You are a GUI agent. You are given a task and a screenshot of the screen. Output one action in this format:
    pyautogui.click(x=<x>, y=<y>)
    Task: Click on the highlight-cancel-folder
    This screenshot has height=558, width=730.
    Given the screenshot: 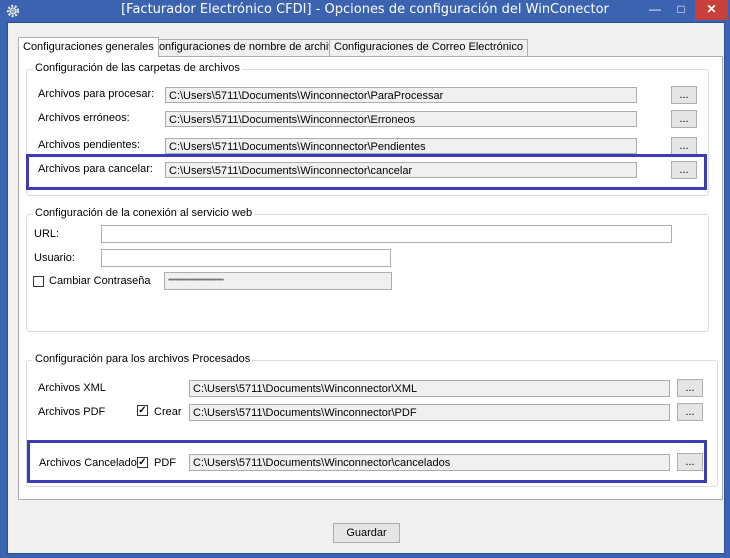 What is the action you would take?
    pyautogui.click(x=366, y=172)
    